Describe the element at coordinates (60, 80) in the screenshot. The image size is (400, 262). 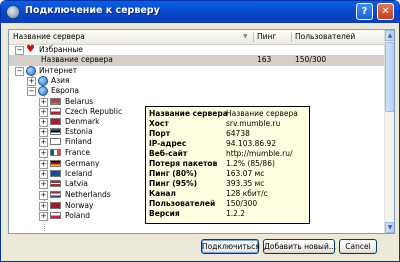
I see `tree-item-label: Азия` at that location.